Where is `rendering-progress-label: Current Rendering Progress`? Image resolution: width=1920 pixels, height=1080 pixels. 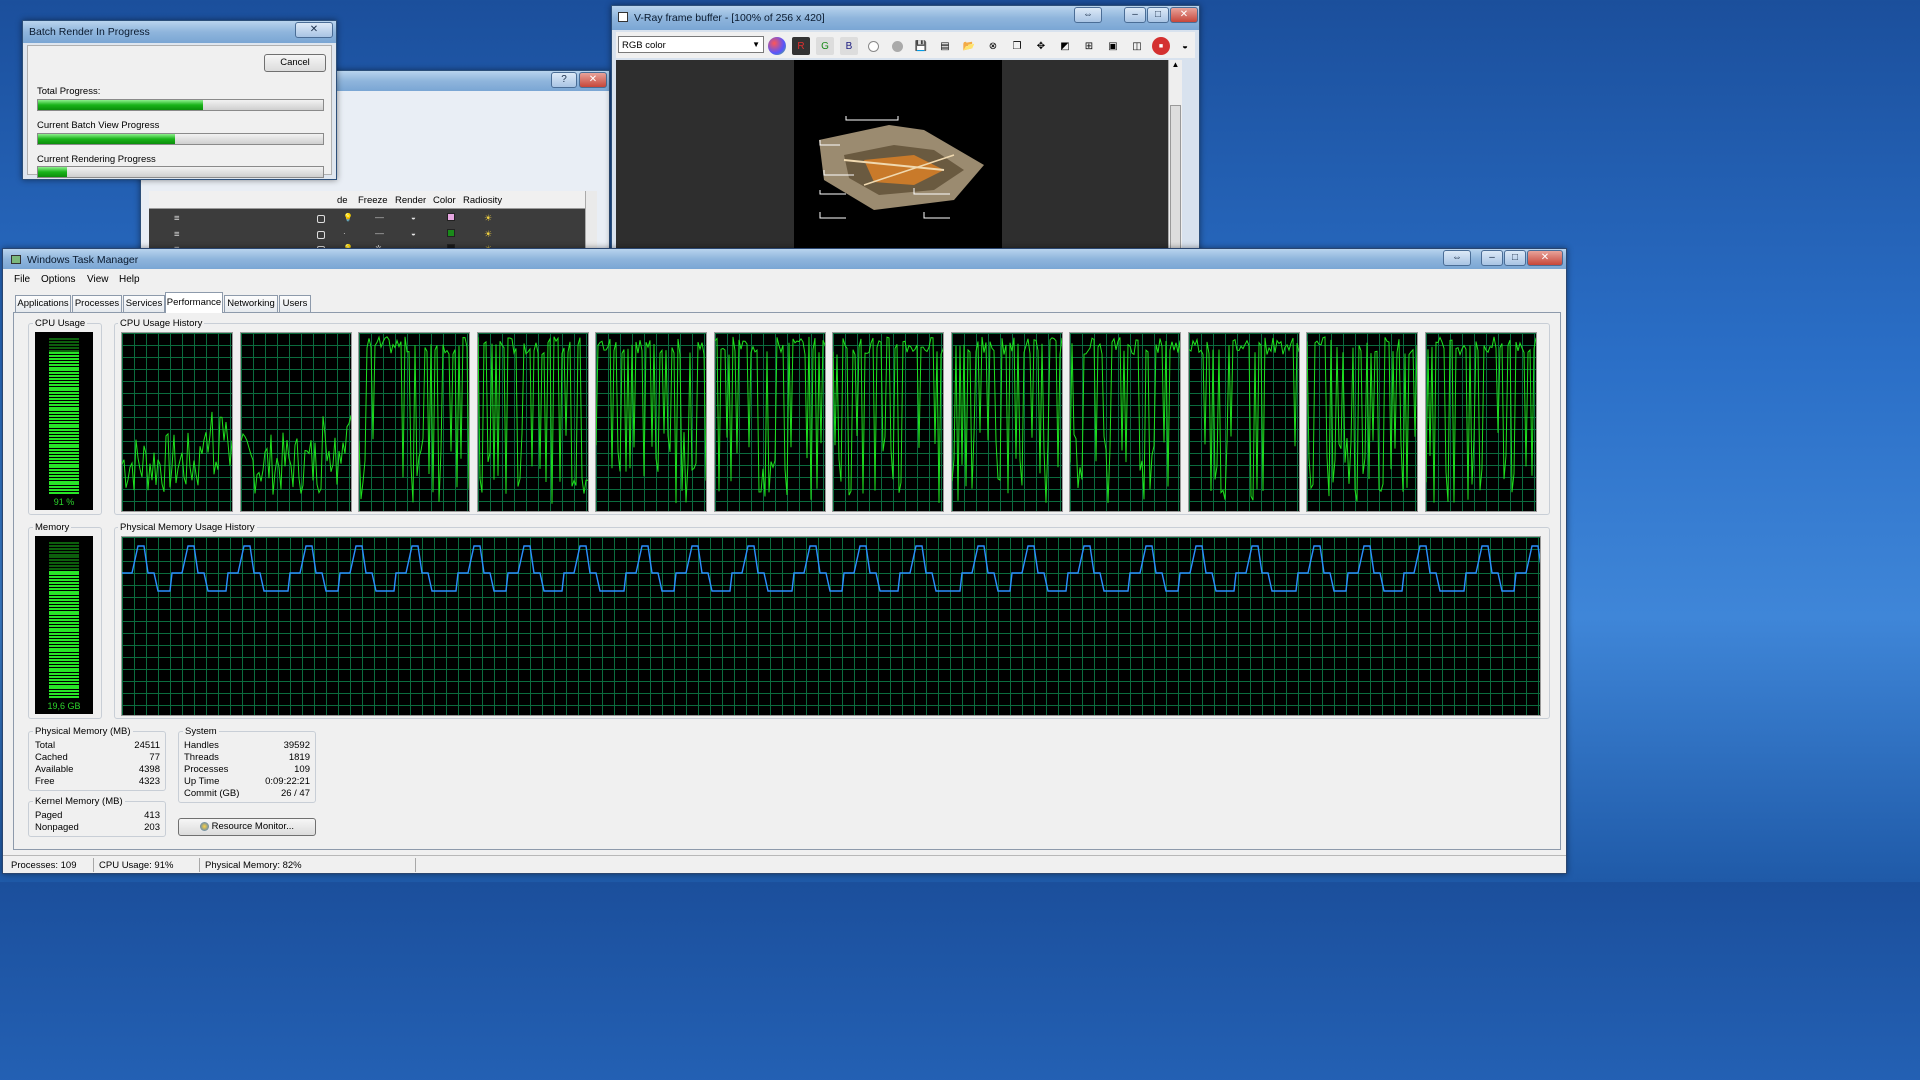
rendering-progress-label: Current Rendering Progress is located at coordinates (96, 159).